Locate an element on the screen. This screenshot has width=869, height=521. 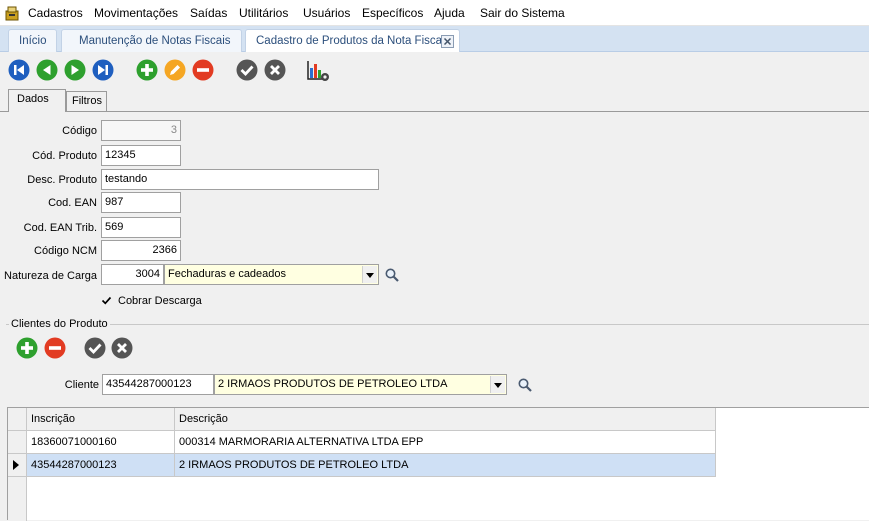
grid-indicator-column is located at coordinates (17, 499).